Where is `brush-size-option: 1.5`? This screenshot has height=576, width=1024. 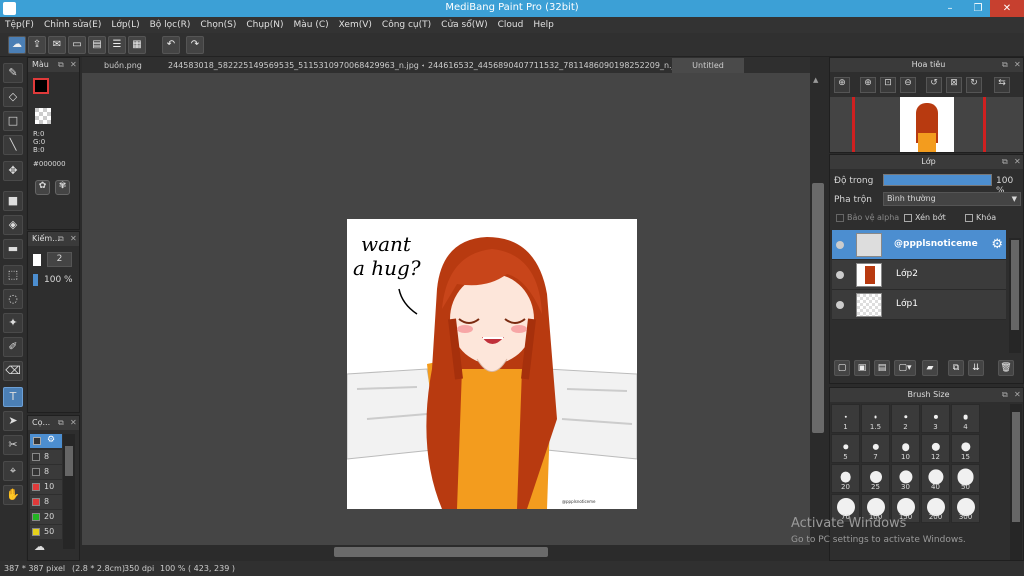
brush-size-option: 1.5 is located at coordinates (875, 418).